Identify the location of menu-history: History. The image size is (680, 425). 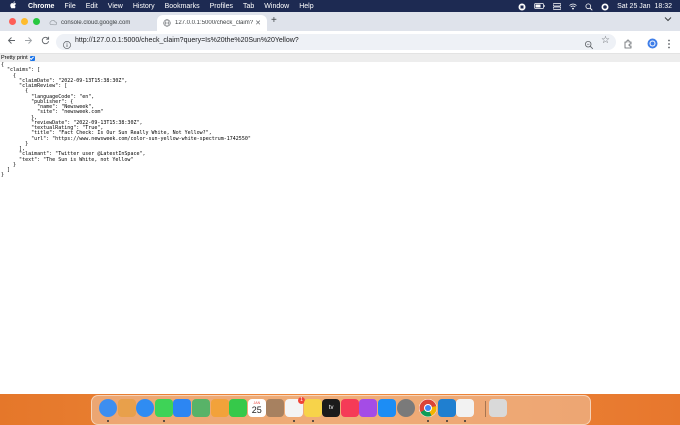
(144, 6).